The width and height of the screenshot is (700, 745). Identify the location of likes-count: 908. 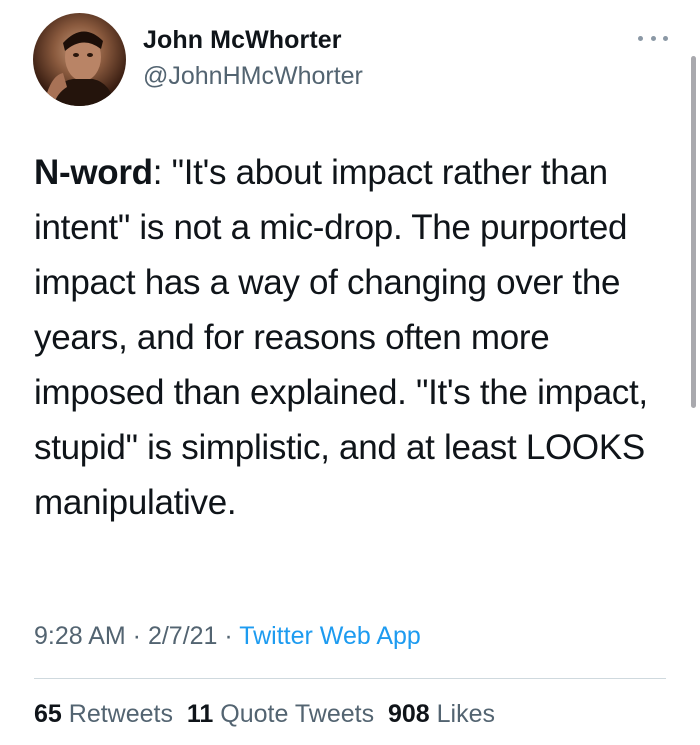
(408, 714).